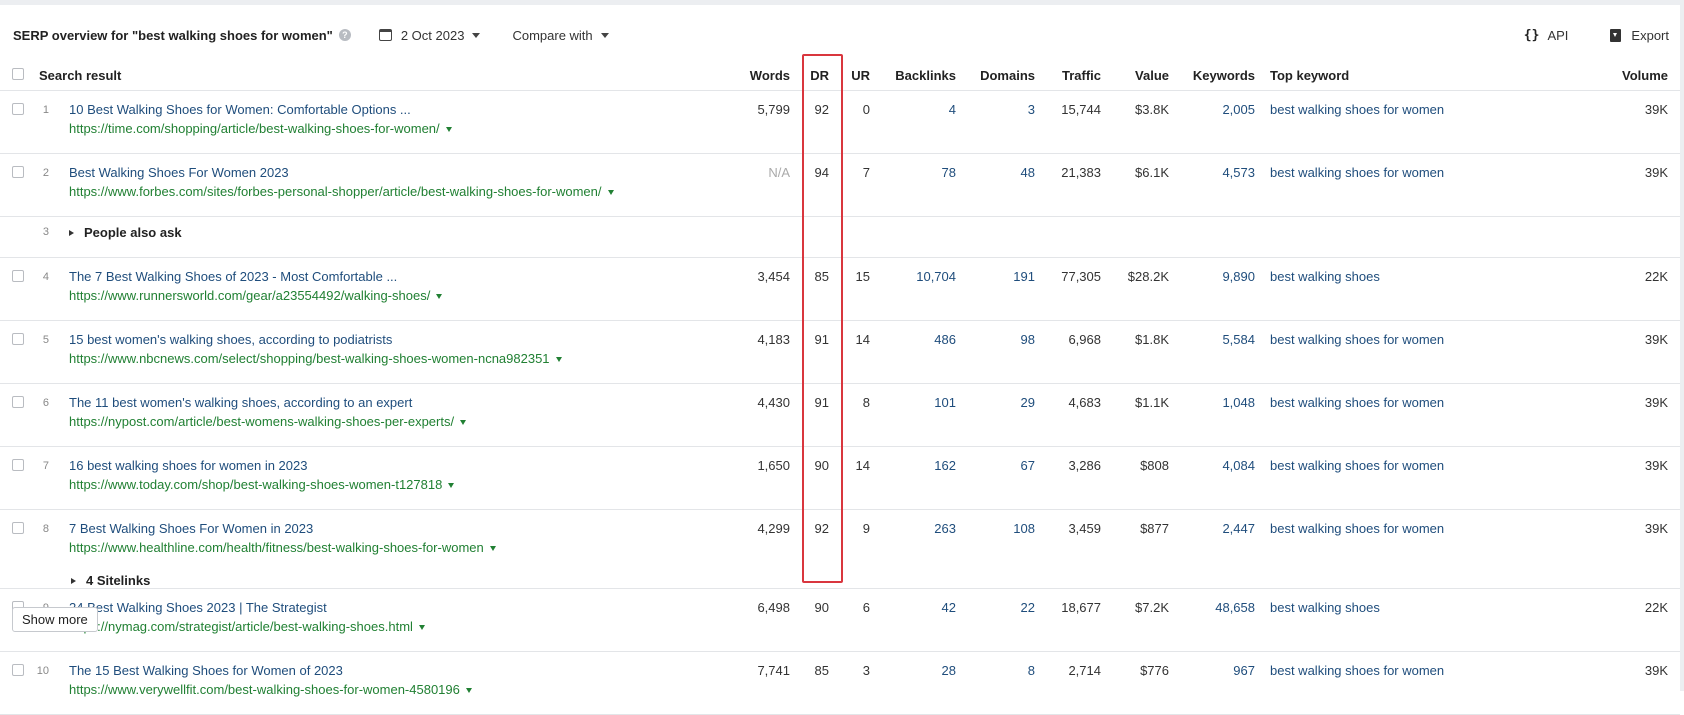 The height and width of the screenshot is (715, 1684). Describe the element at coordinates (913, 185) in the screenshot. I see `backlinks-link: 78` at that location.